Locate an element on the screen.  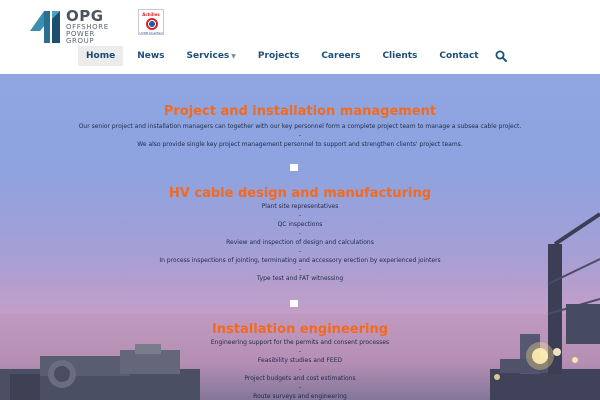
section-title: HV cable design and manufacturing is located at coordinates (300, 193).